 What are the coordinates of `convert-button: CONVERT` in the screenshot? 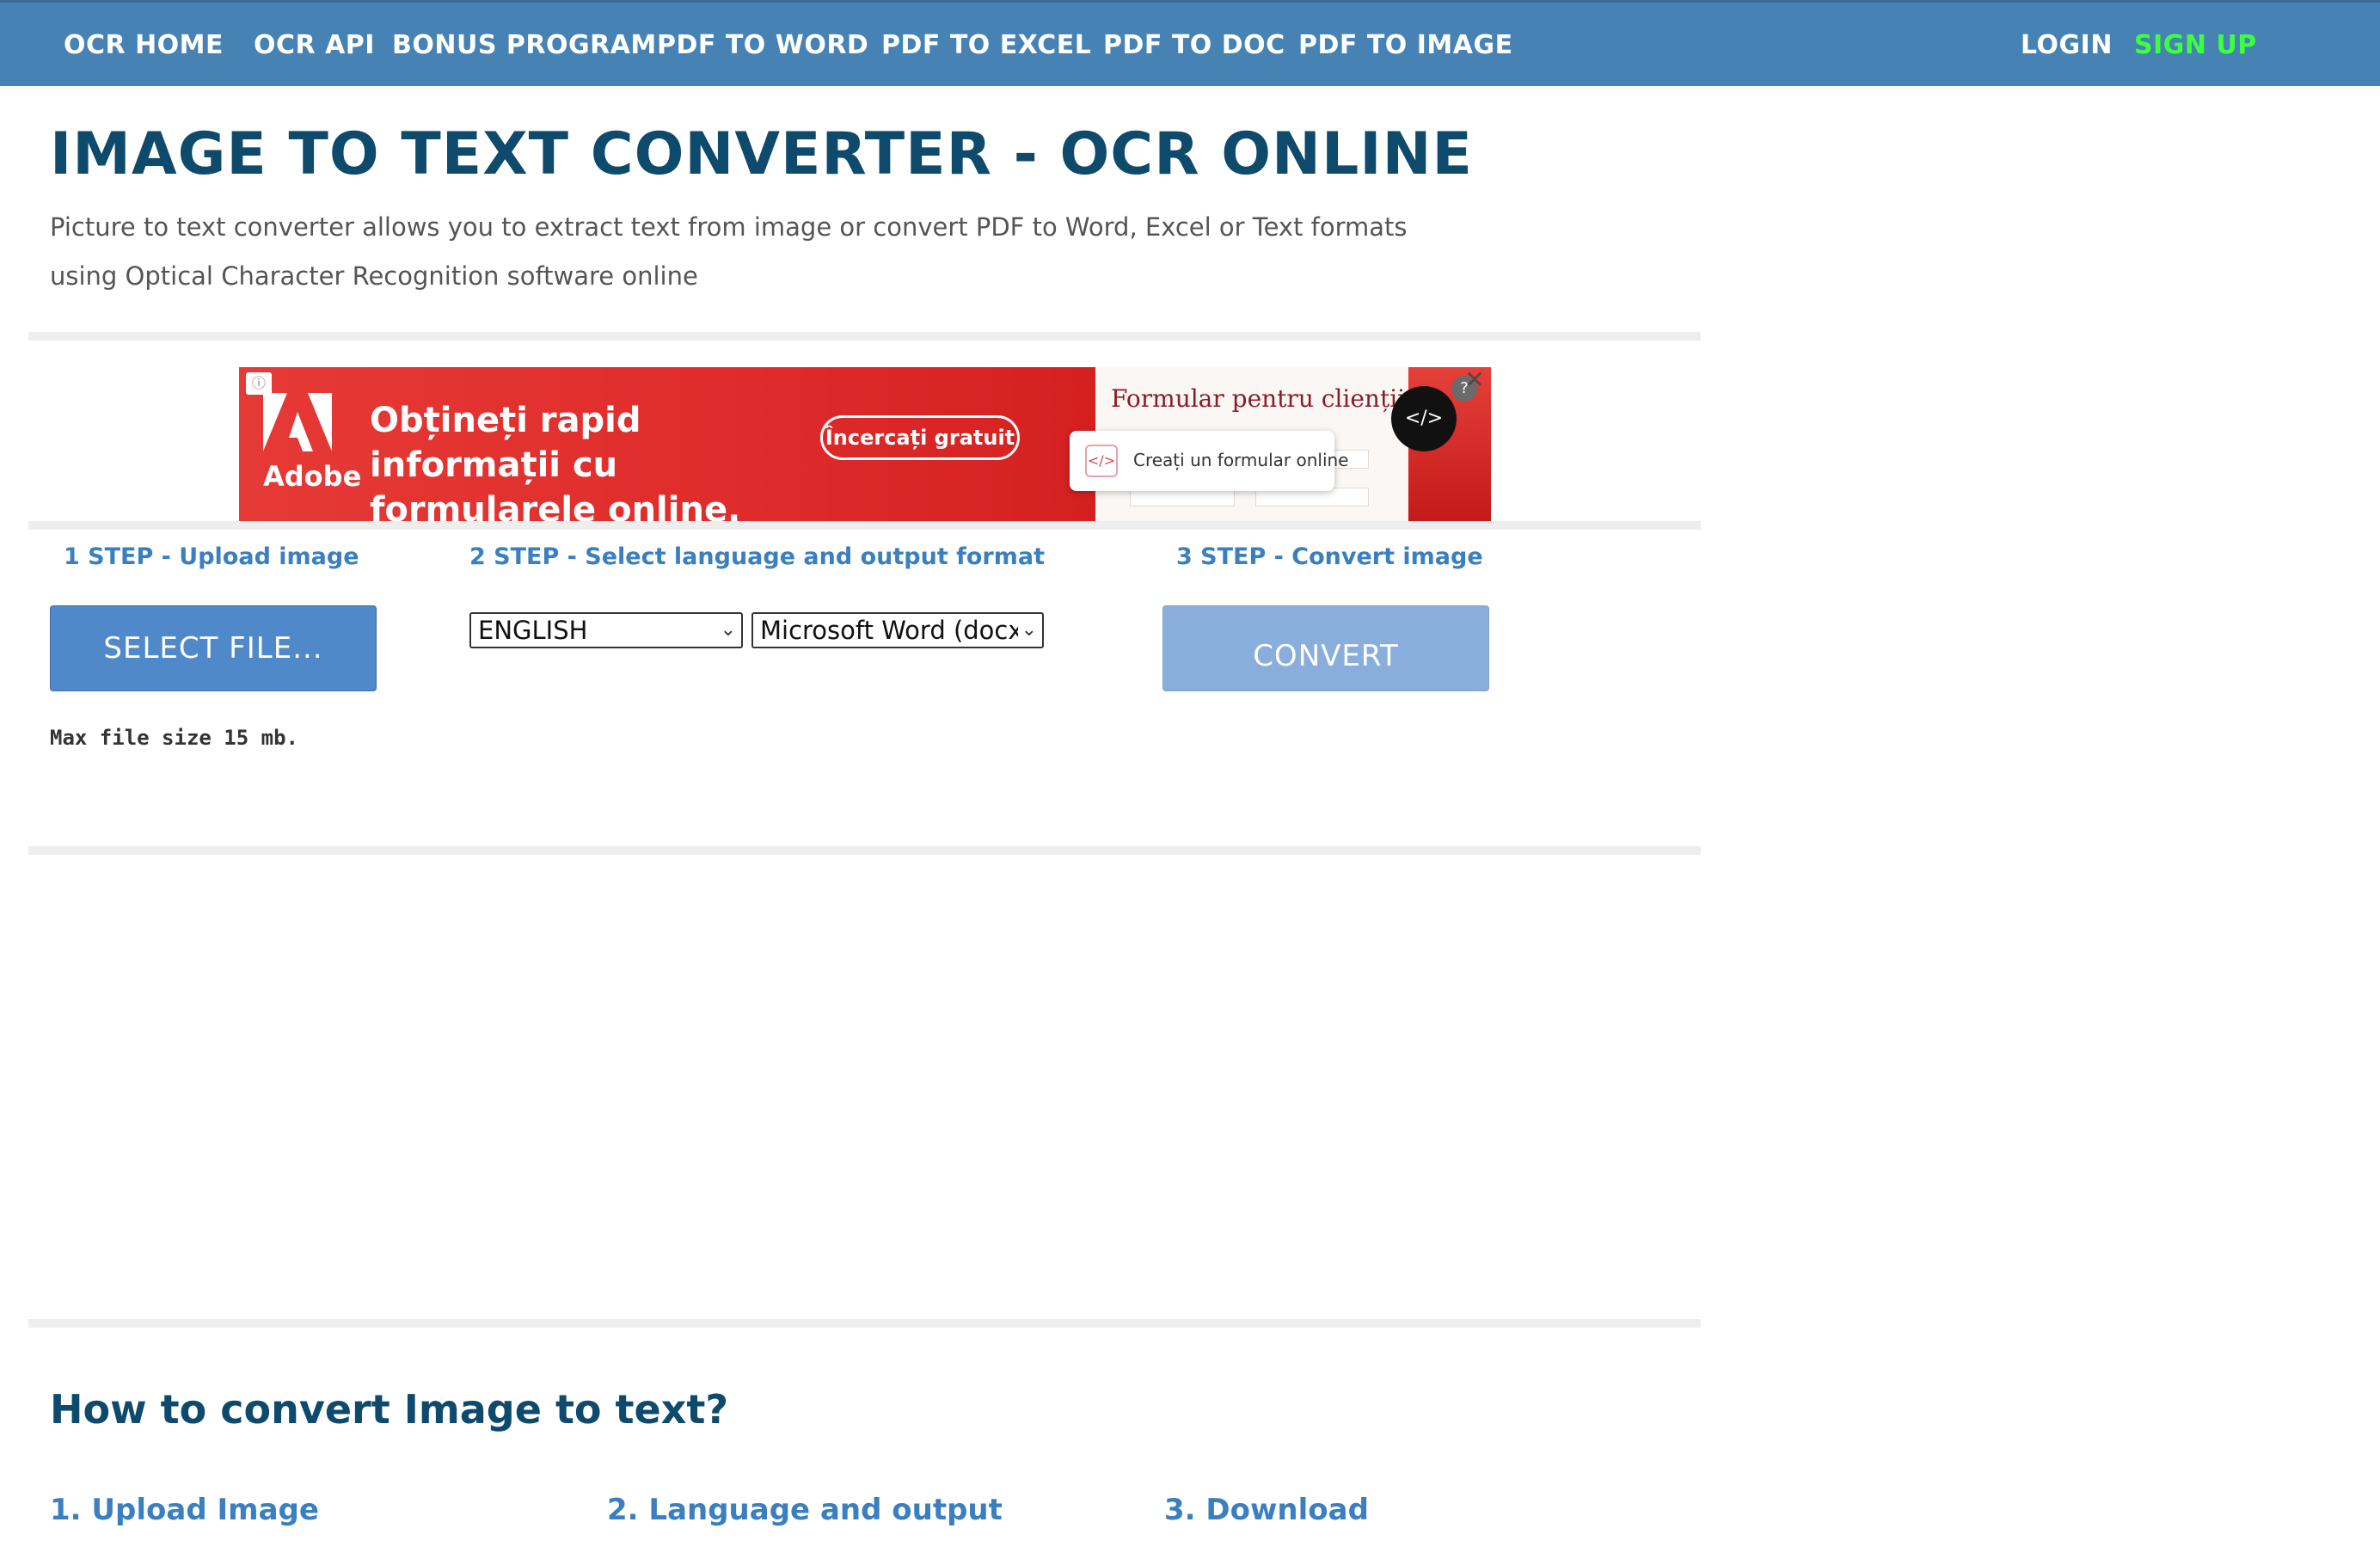 It's located at (1325, 648).